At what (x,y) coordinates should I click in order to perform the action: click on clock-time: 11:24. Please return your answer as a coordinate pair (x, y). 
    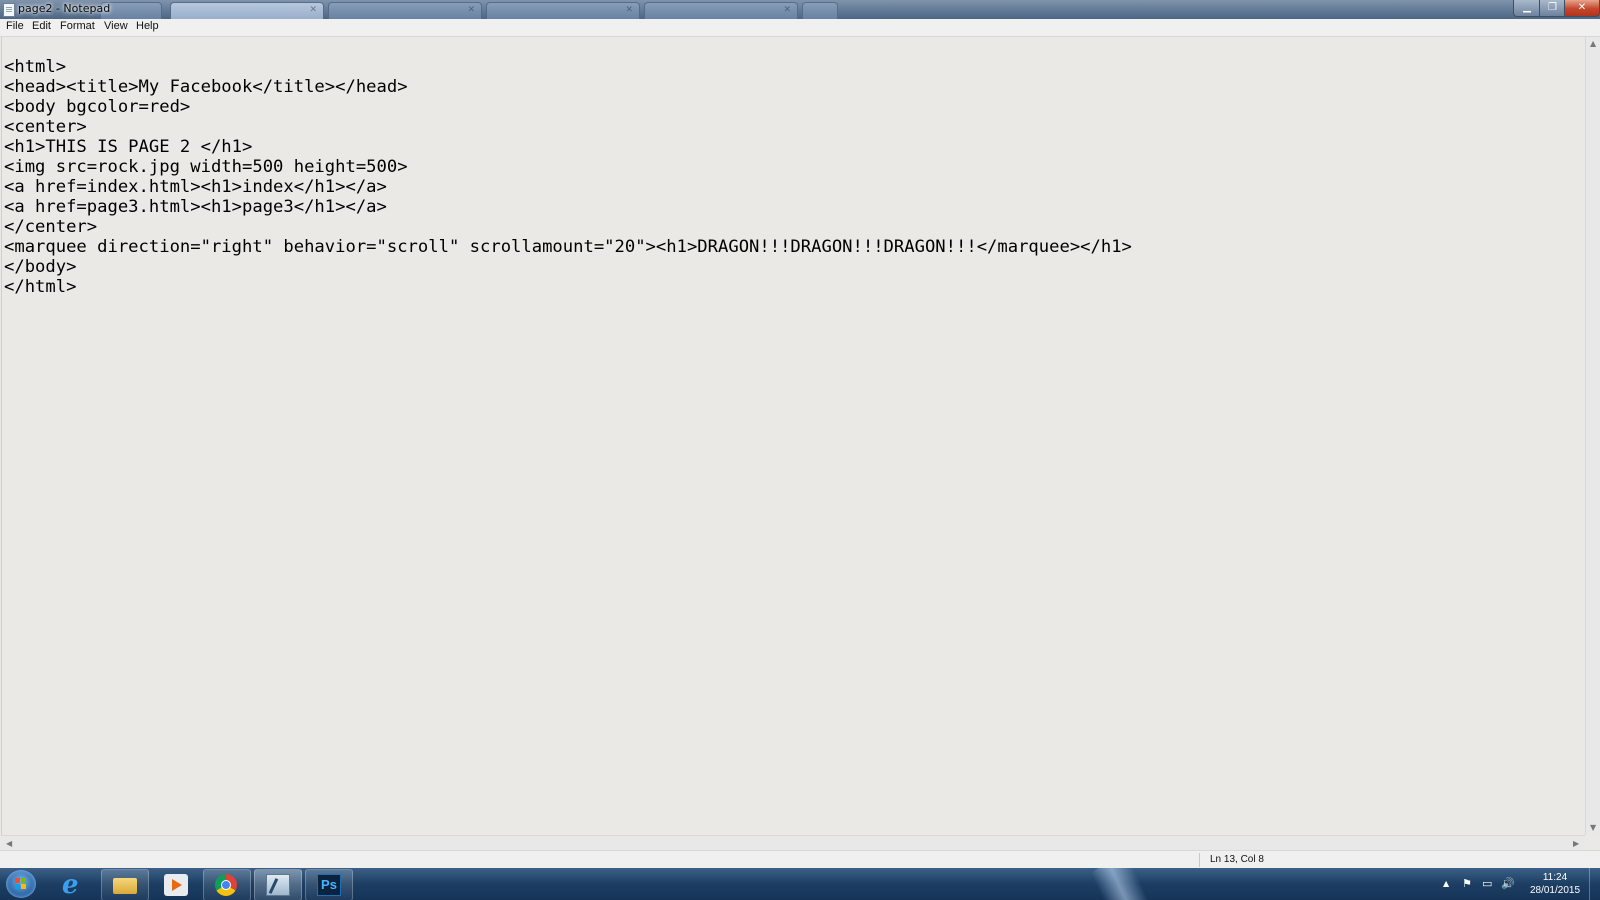
    Looking at the image, I should click on (1555, 877).